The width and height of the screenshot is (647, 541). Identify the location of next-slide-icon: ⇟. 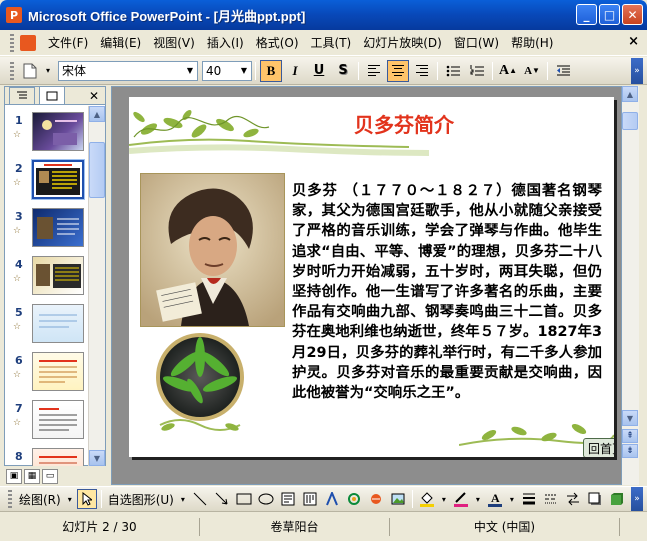
(630, 451).